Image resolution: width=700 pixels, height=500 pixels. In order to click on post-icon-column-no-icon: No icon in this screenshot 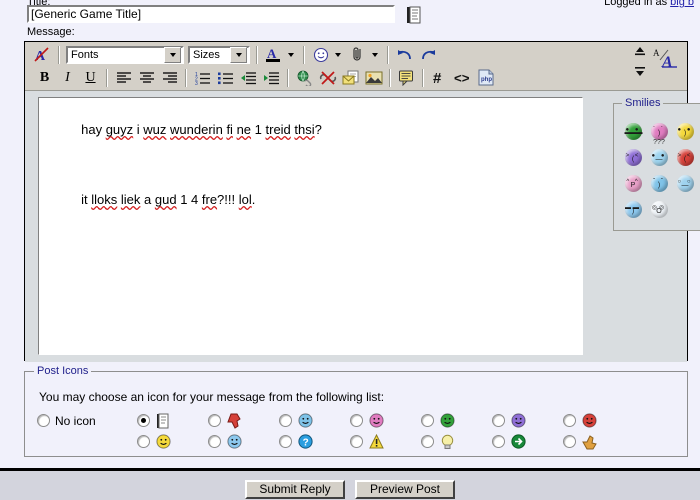, I will do `click(87, 431)`.